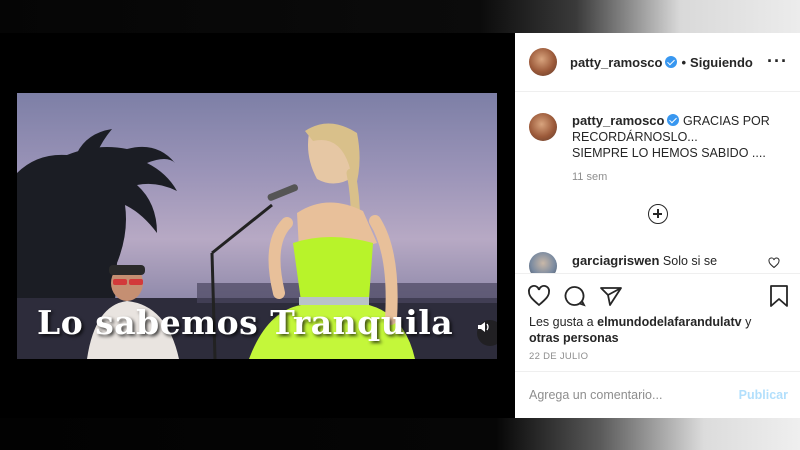 This screenshot has width=800, height=450. What do you see at coordinates (748, 322) in the screenshot?
I see `likes-mid: y` at bounding box center [748, 322].